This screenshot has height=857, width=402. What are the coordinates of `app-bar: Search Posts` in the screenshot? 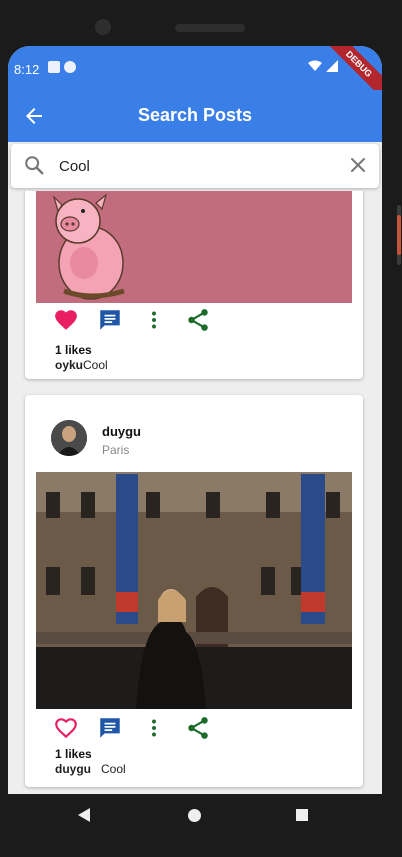 It's located at (195, 116).